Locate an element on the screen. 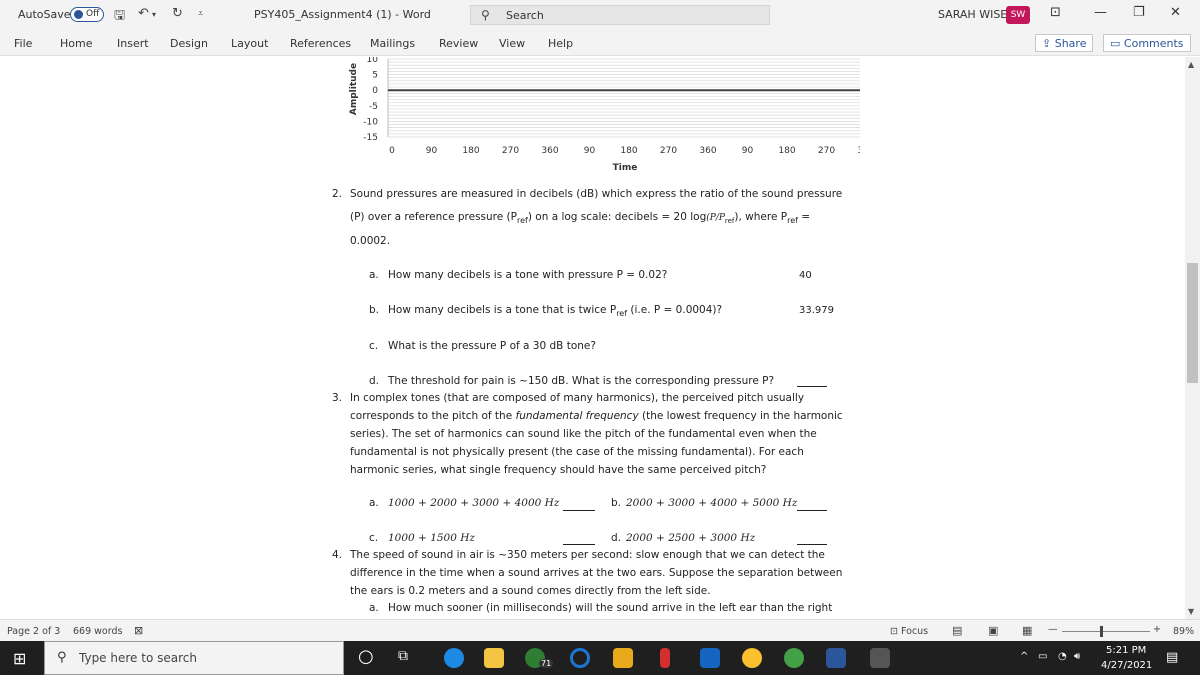 The height and width of the screenshot is (675, 1200). h-a-text: 1000 + 2000 + 3000 + 4000 Hz is located at coordinates (474, 503).